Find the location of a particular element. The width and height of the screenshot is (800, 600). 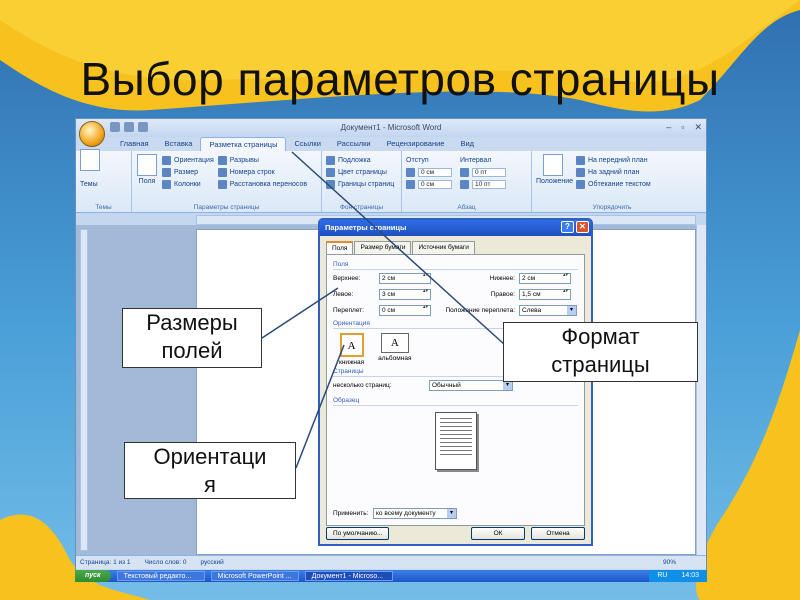

callout-orientation: Ориентаци я is located at coordinates (210, 470).